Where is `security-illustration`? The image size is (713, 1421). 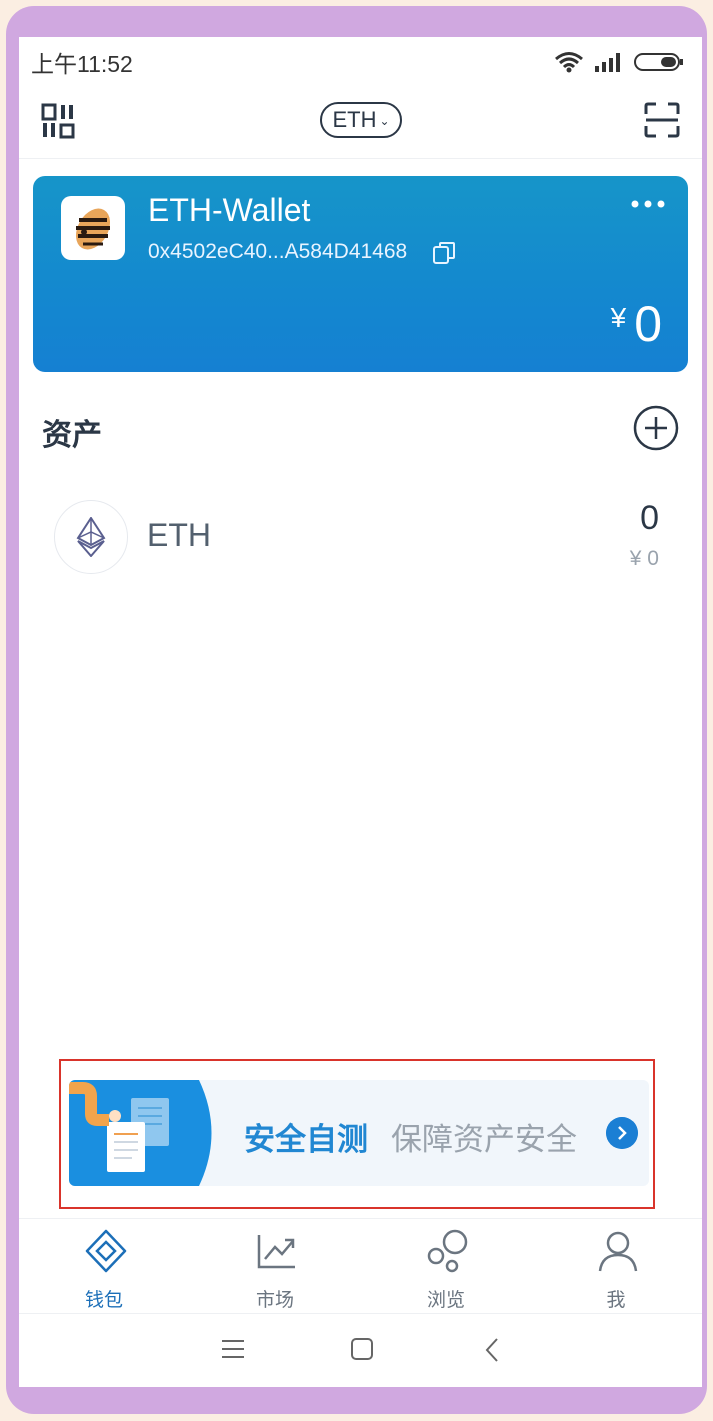 security-illustration is located at coordinates (140, 1133).